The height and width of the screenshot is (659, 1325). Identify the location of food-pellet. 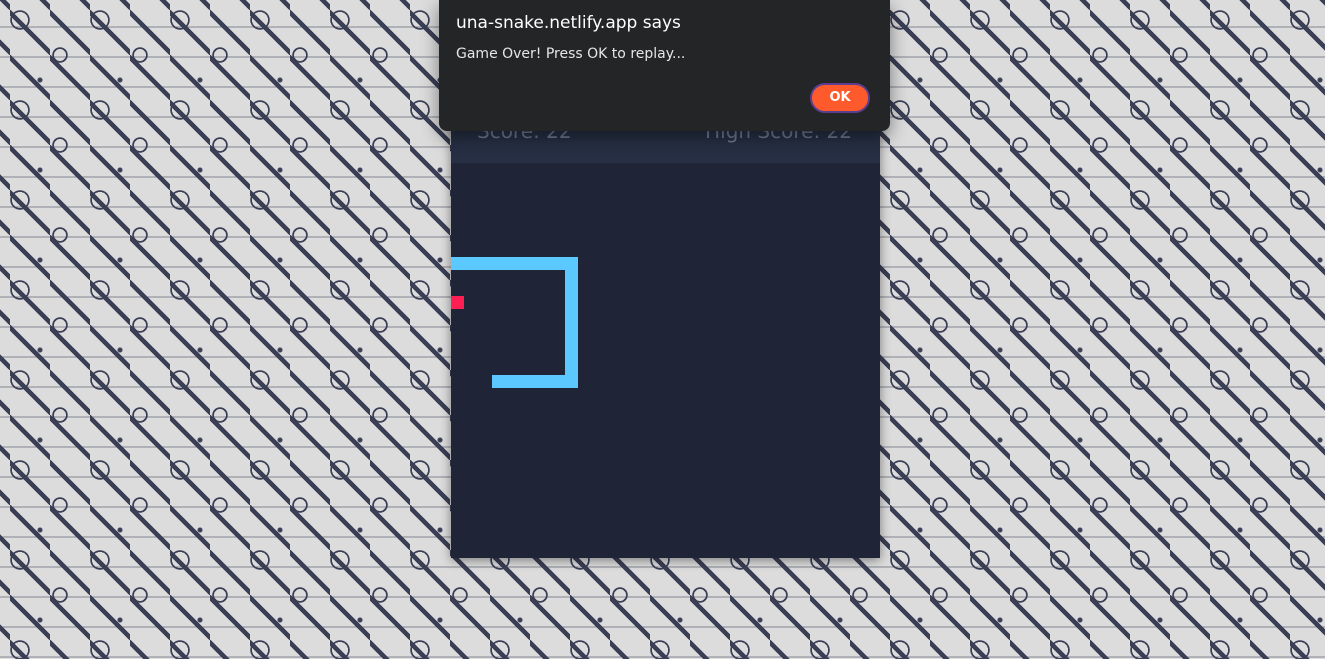
(457, 302).